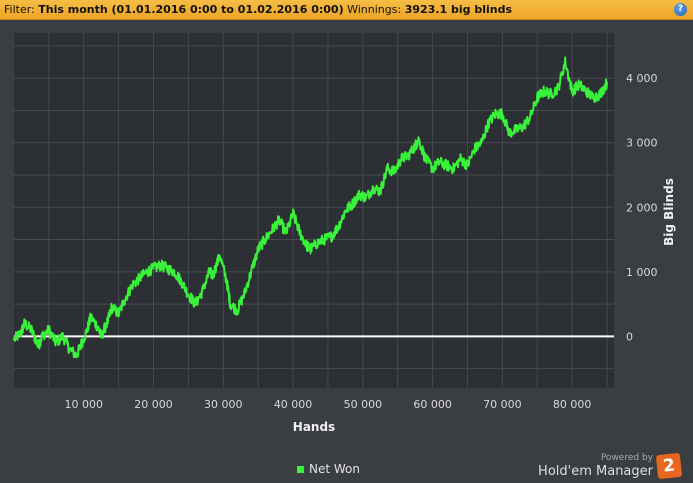 The width and height of the screenshot is (693, 483). Describe the element at coordinates (626, 457) in the screenshot. I see `powered-by-text: Powered by` at that location.